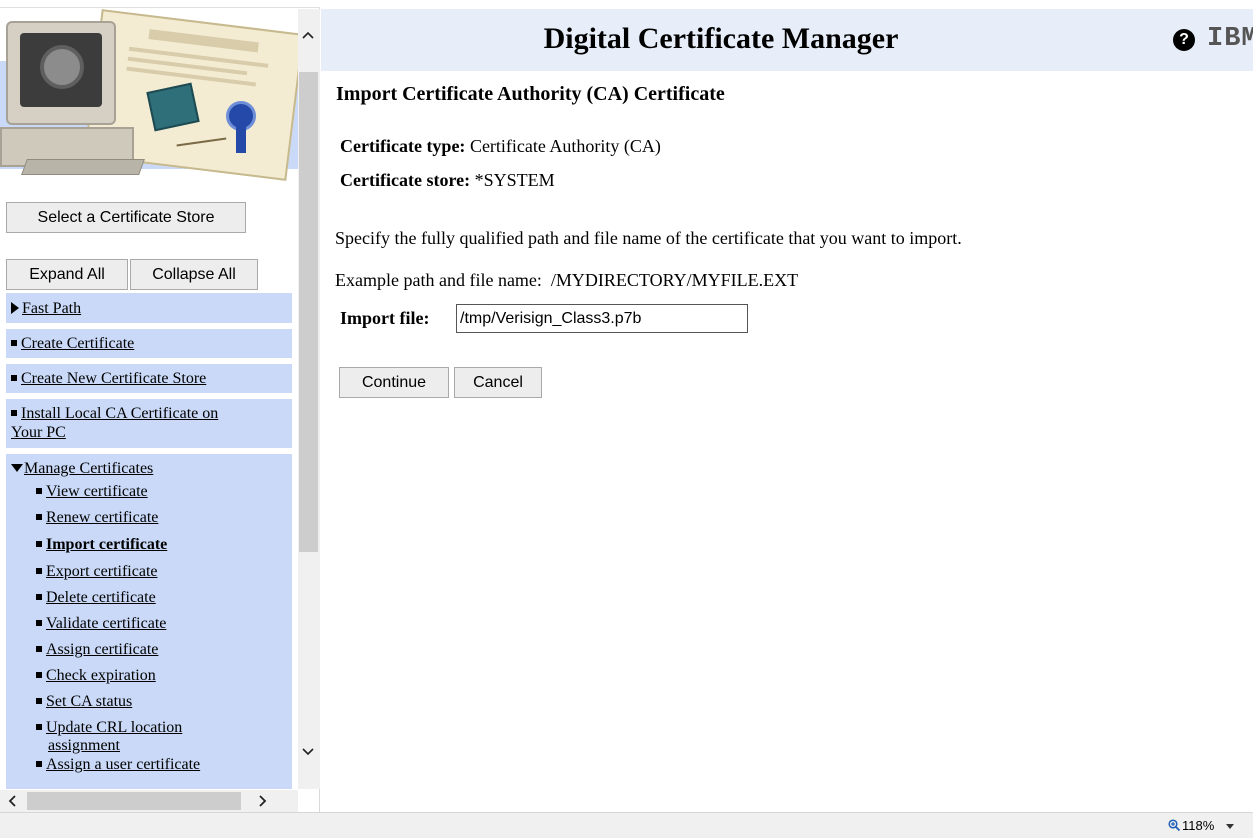  What do you see at coordinates (67, 274) in the screenshot?
I see `expand-all-button: Expand All` at bounding box center [67, 274].